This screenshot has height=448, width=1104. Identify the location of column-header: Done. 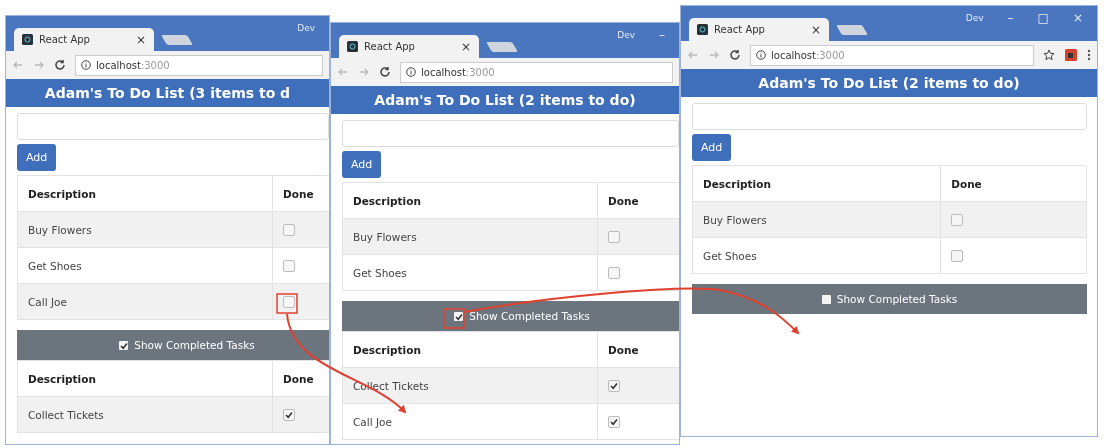
(1013, 183).